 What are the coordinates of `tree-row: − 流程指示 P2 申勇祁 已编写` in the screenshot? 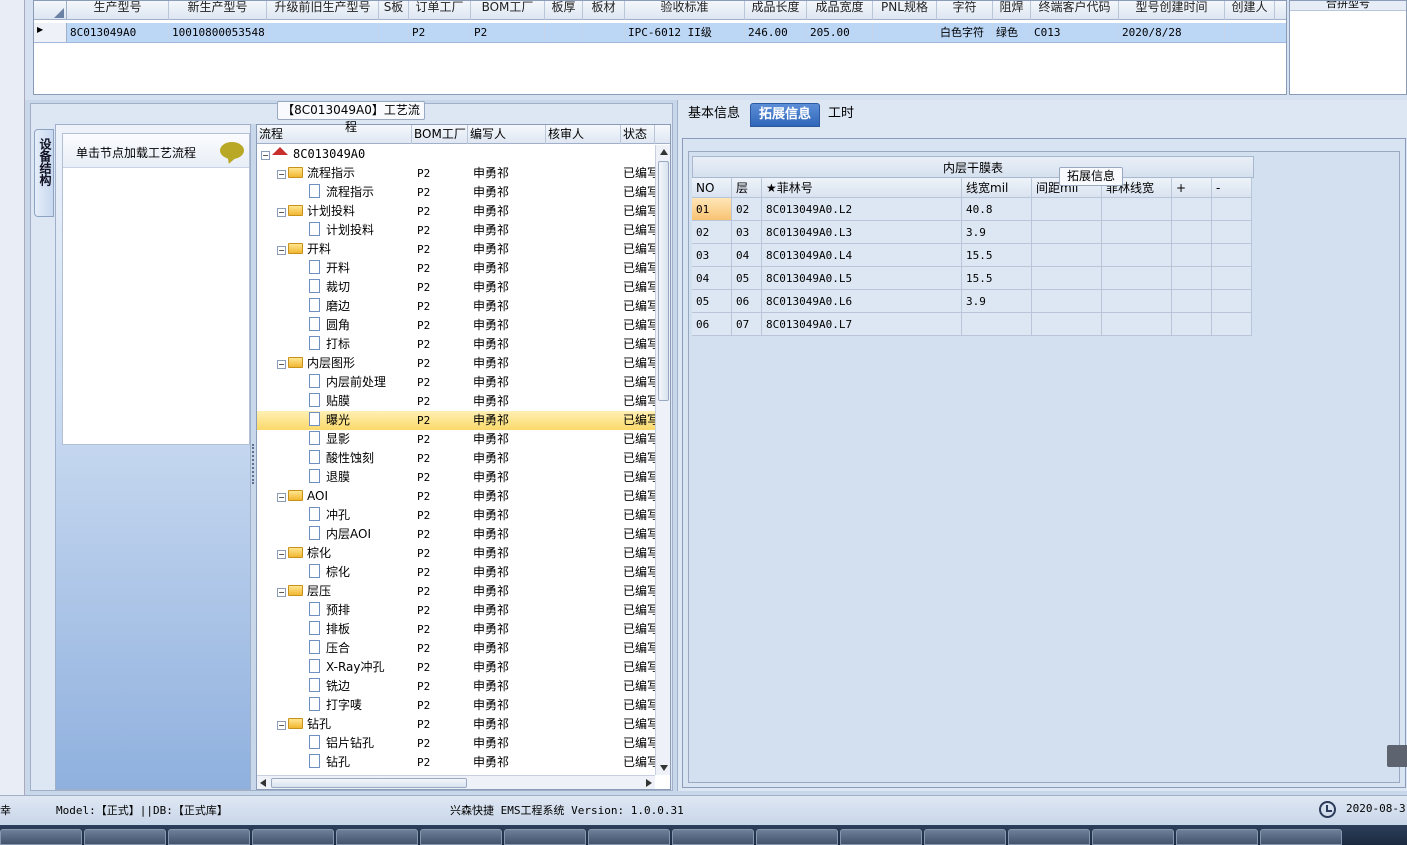 It's located at (457, 173).